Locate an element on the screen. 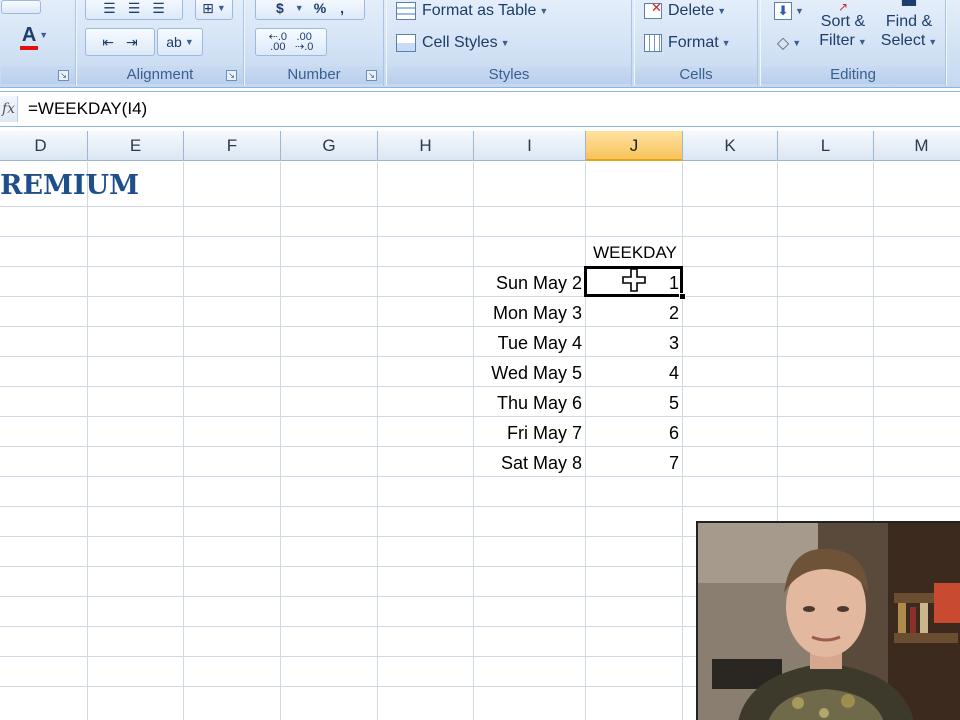 This screenshot has height=720, width=960. format-button: Format ▼ is located at coordinates (698, 43).